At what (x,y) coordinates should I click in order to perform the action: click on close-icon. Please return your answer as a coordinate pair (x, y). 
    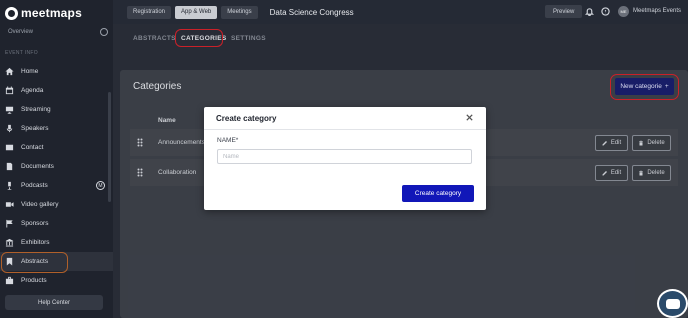
    Looking at the image, I should click on (469, 117).